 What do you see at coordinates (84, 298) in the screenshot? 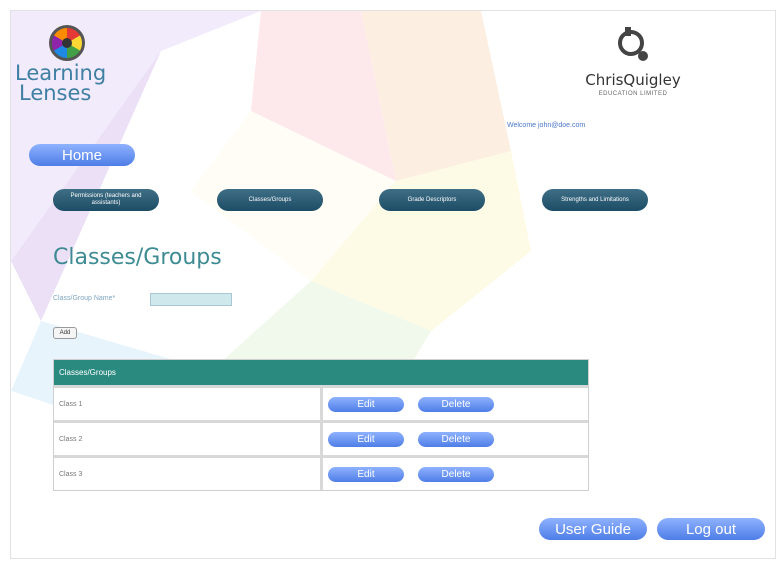
I see `class-group-name-label: Class/Group Name*` at bounding box center [84, 298].